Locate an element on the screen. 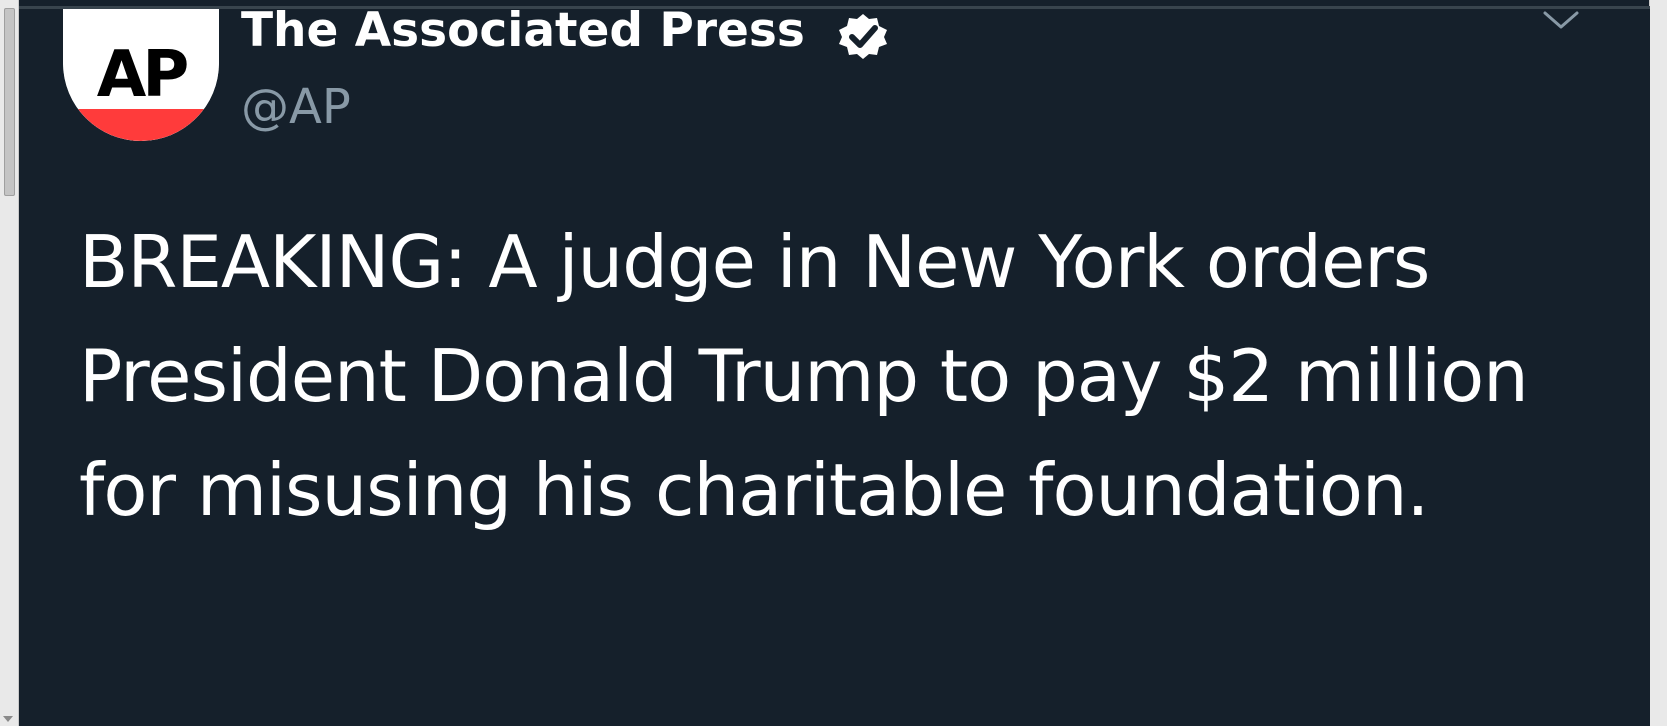 Image resolution: width=1667 pixels, height=726 pixels. verified-badge-icon is located at coordinates (863, 36).